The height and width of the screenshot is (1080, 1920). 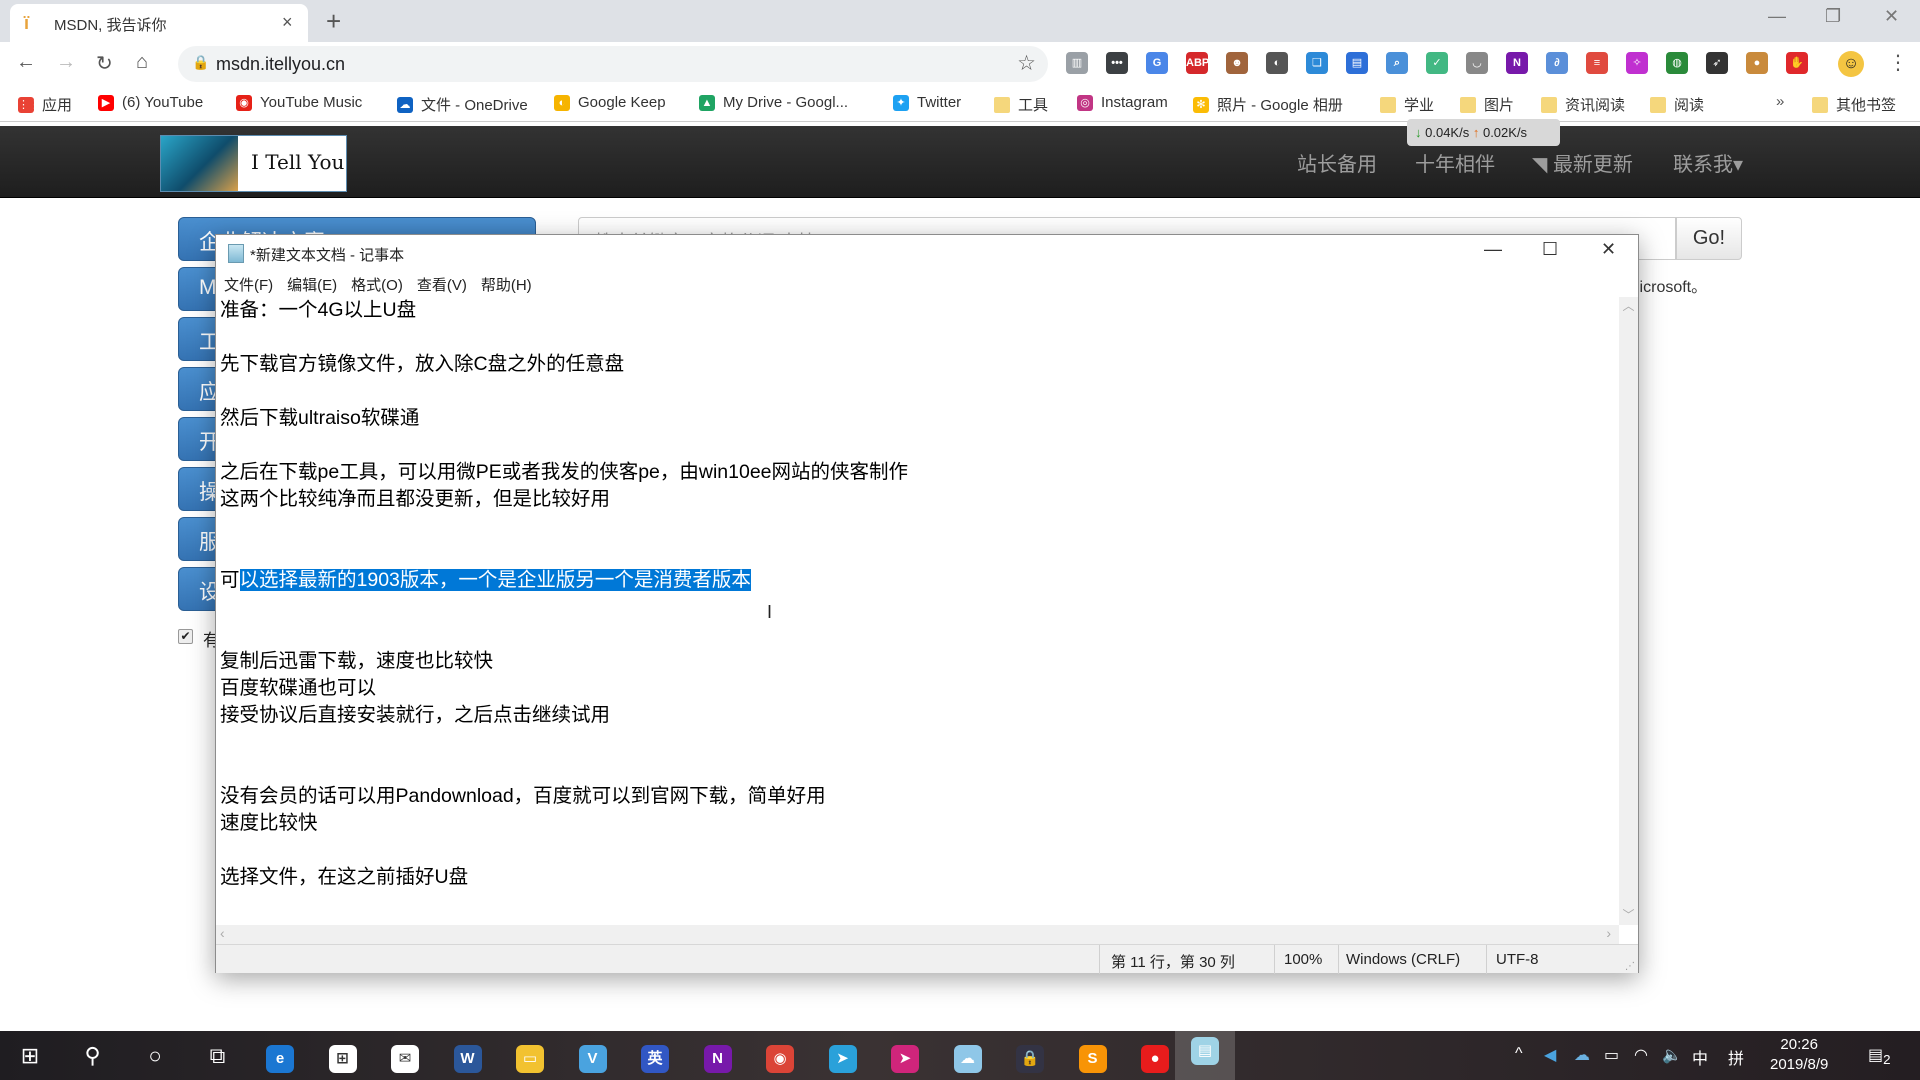 What do you see at coordinates (905, 1056) in the screenshot?
I see `pink-arrow-app-icon: ➤` at bounding box center [905, 1056].